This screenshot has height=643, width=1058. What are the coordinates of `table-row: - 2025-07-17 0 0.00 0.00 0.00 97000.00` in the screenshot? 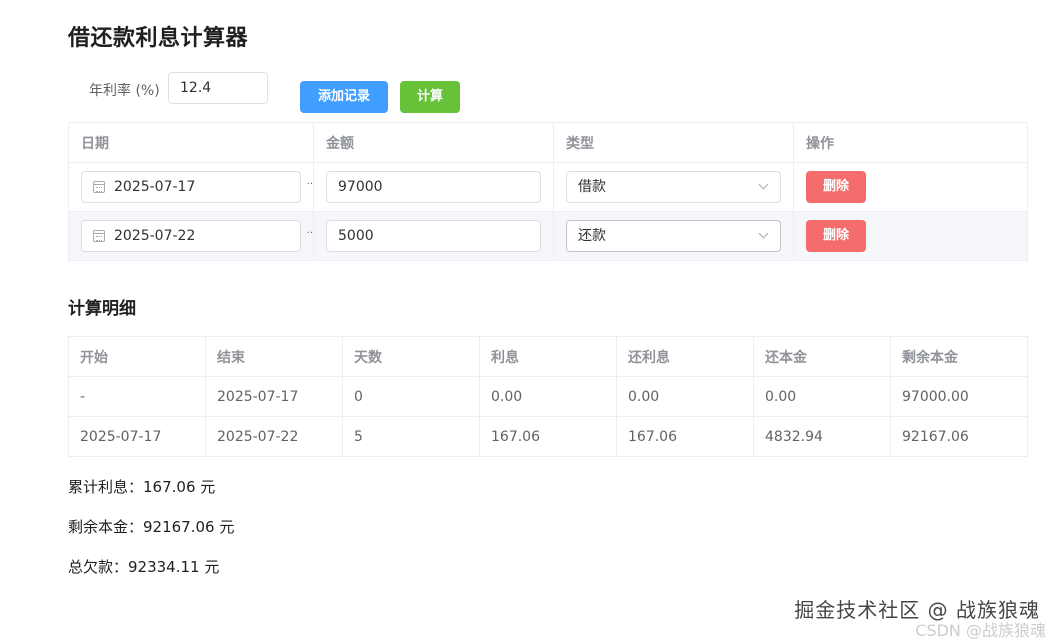 It's located at (548, 396).